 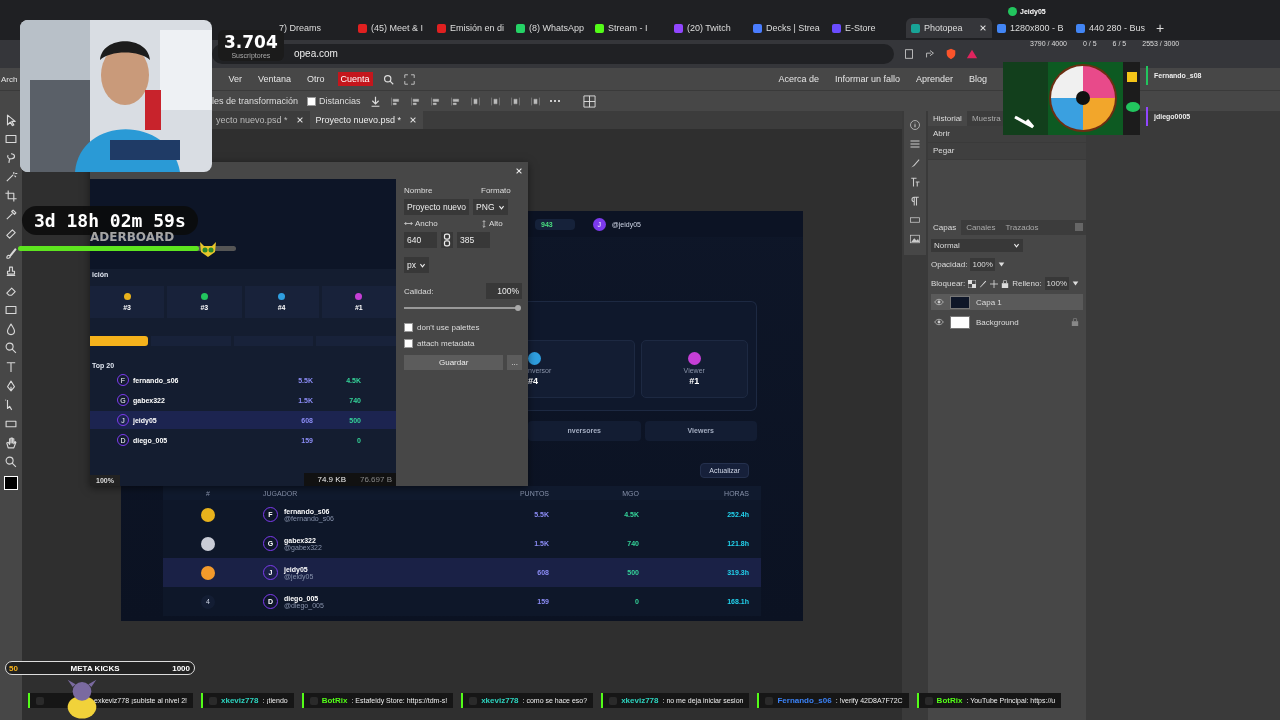 What do you see at coordinates (437, 207) in the screenshot?
I see `name-field: Proyecto nuevo` at bounding box center [437, 207].